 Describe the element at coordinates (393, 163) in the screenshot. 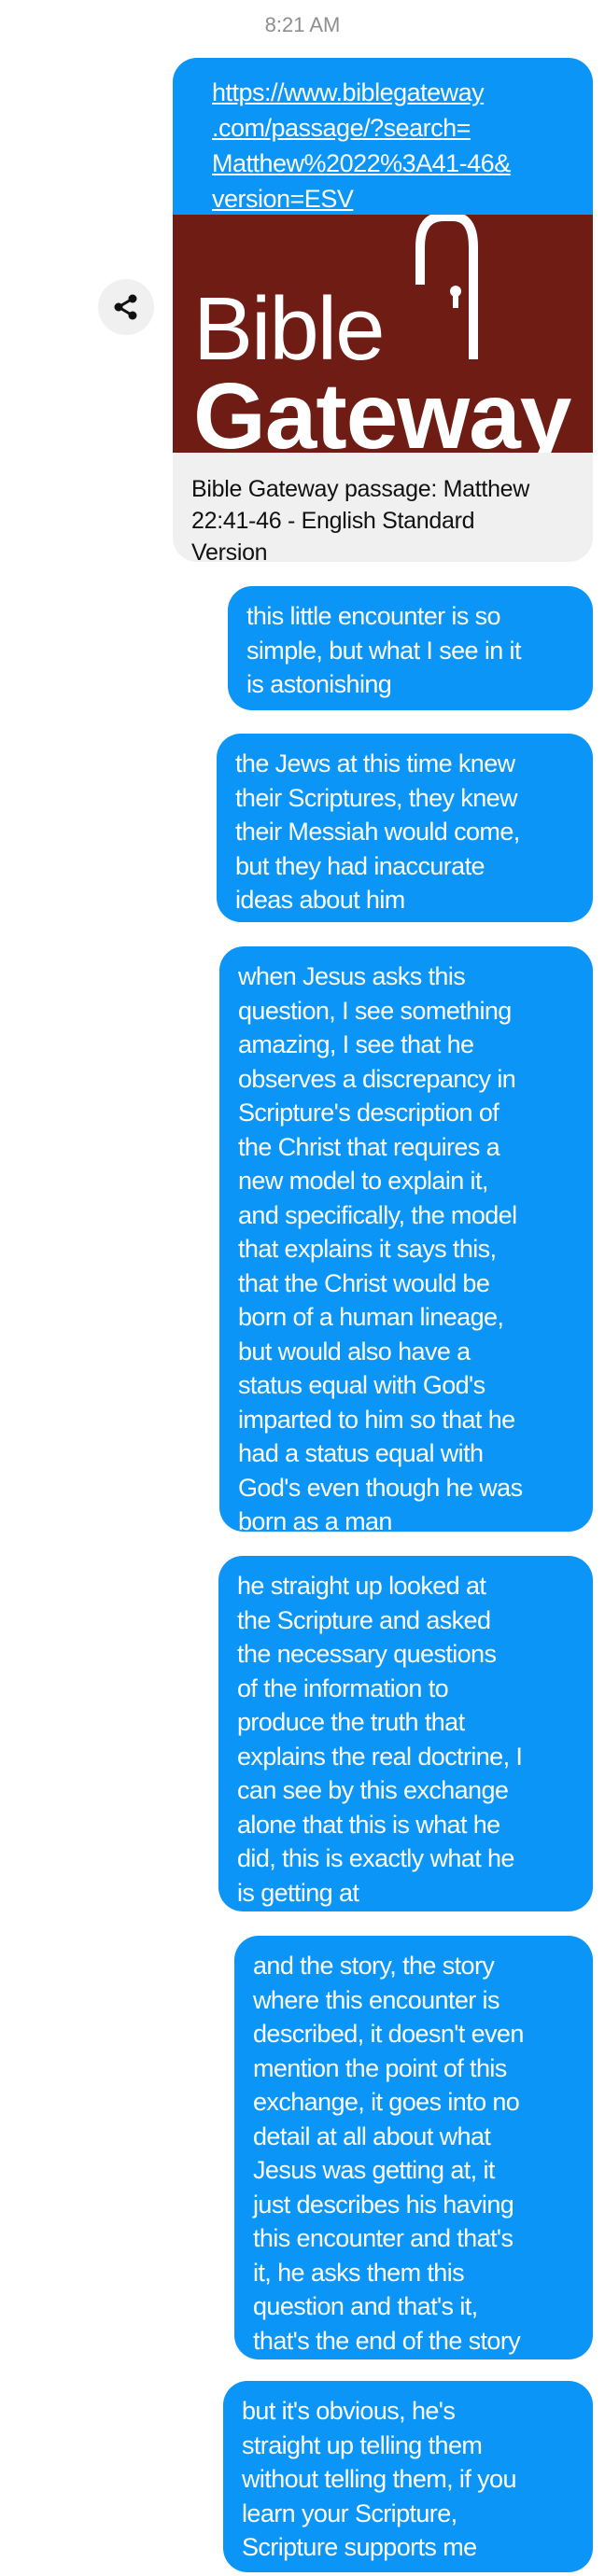

I see `url-line: Matthew%2022%3A41-46&` at that location.